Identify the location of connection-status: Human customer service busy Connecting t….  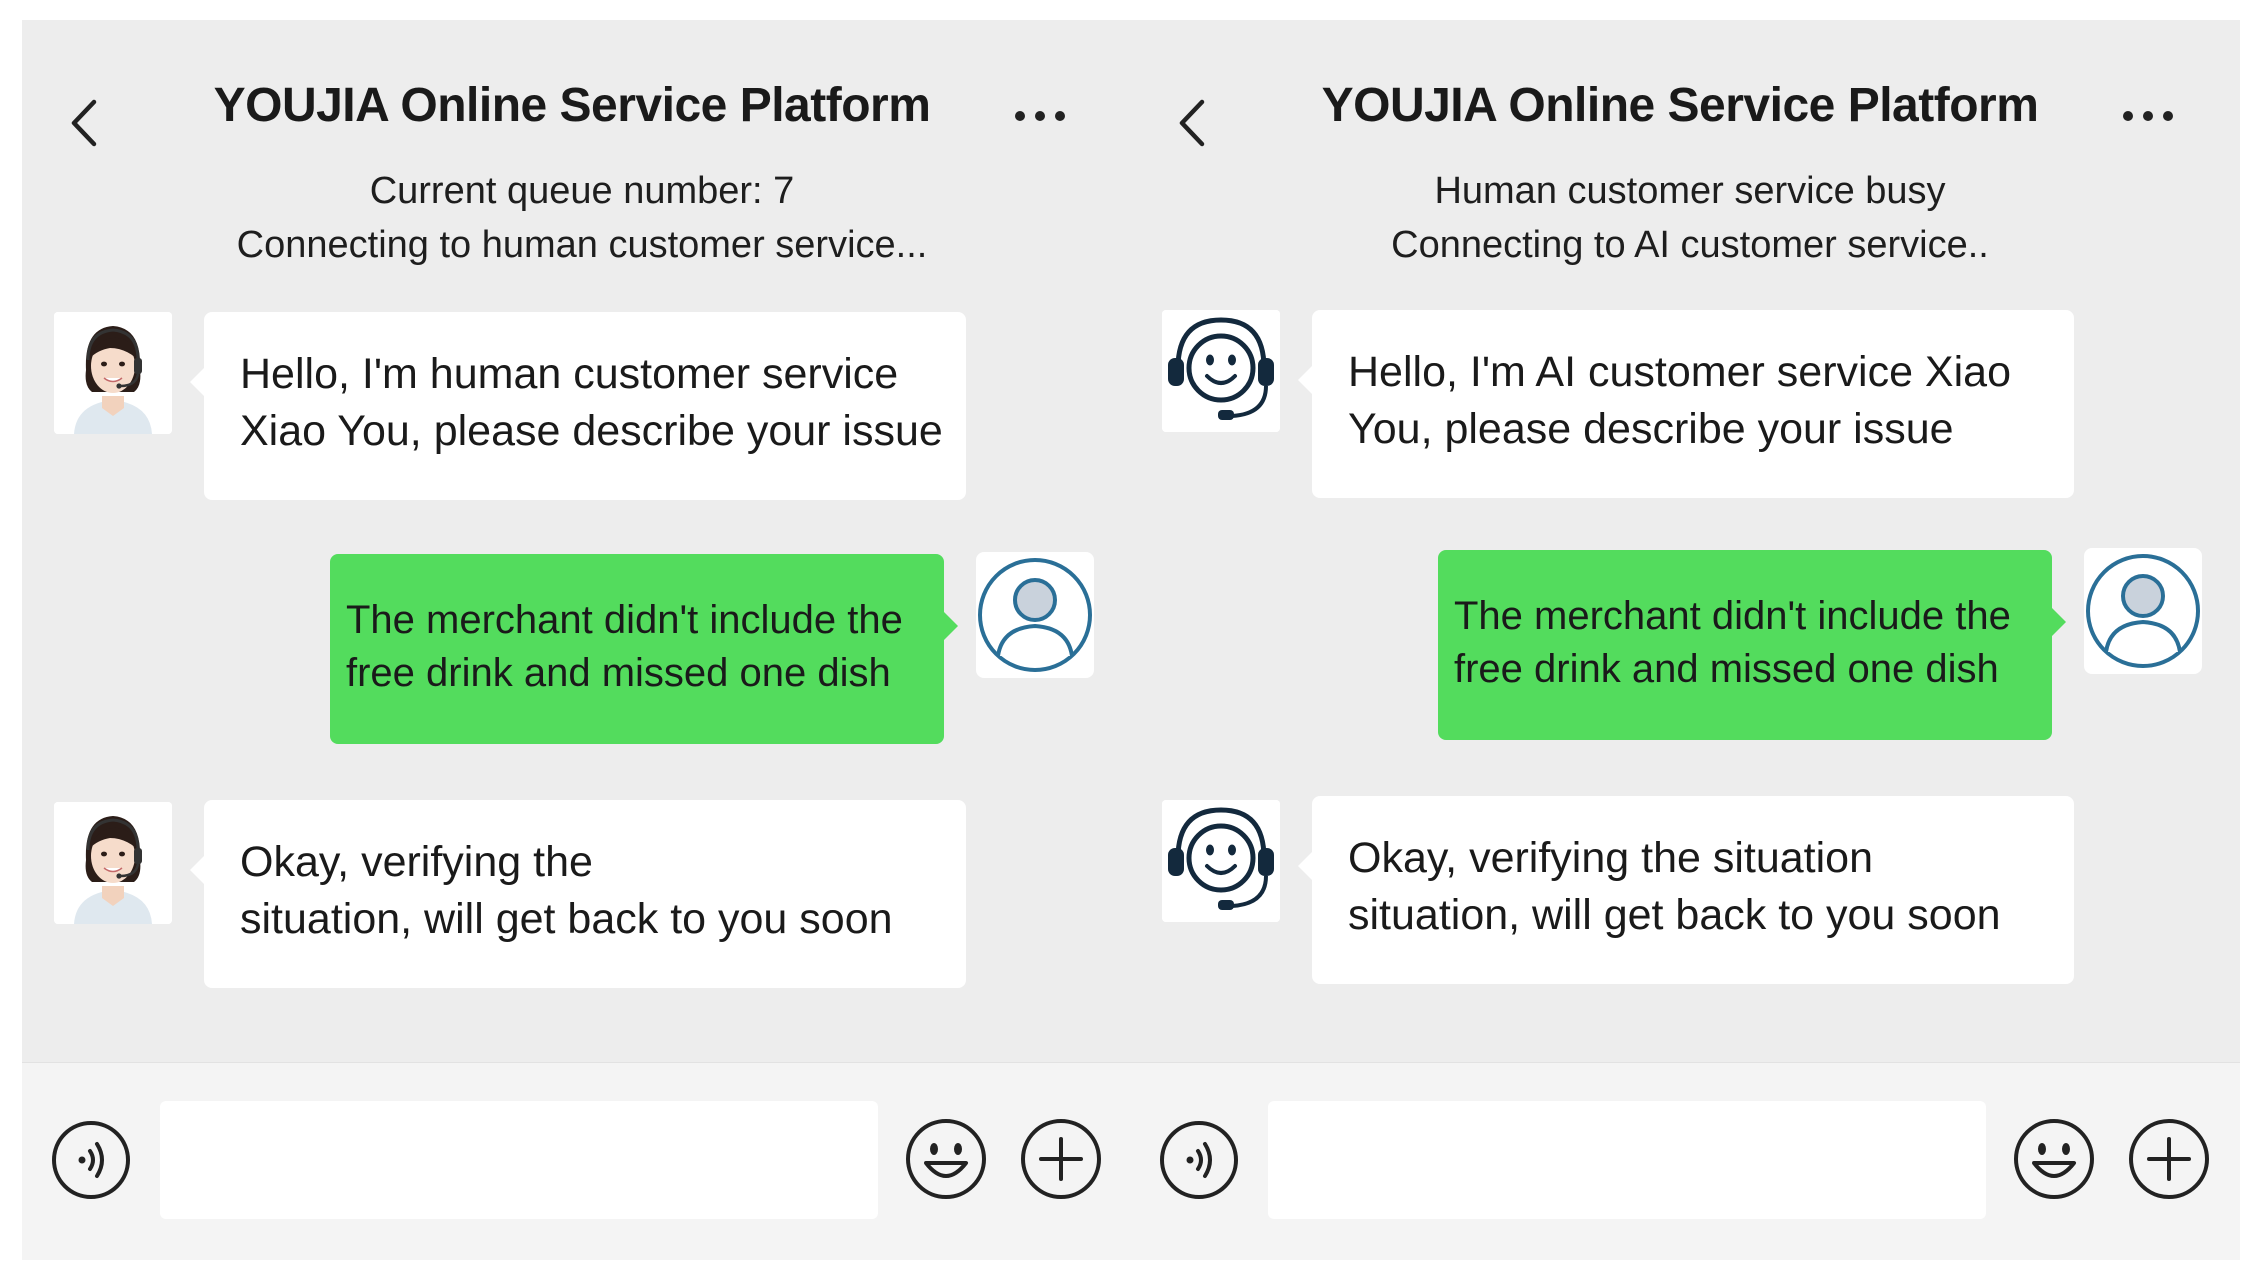
(1690, 218).